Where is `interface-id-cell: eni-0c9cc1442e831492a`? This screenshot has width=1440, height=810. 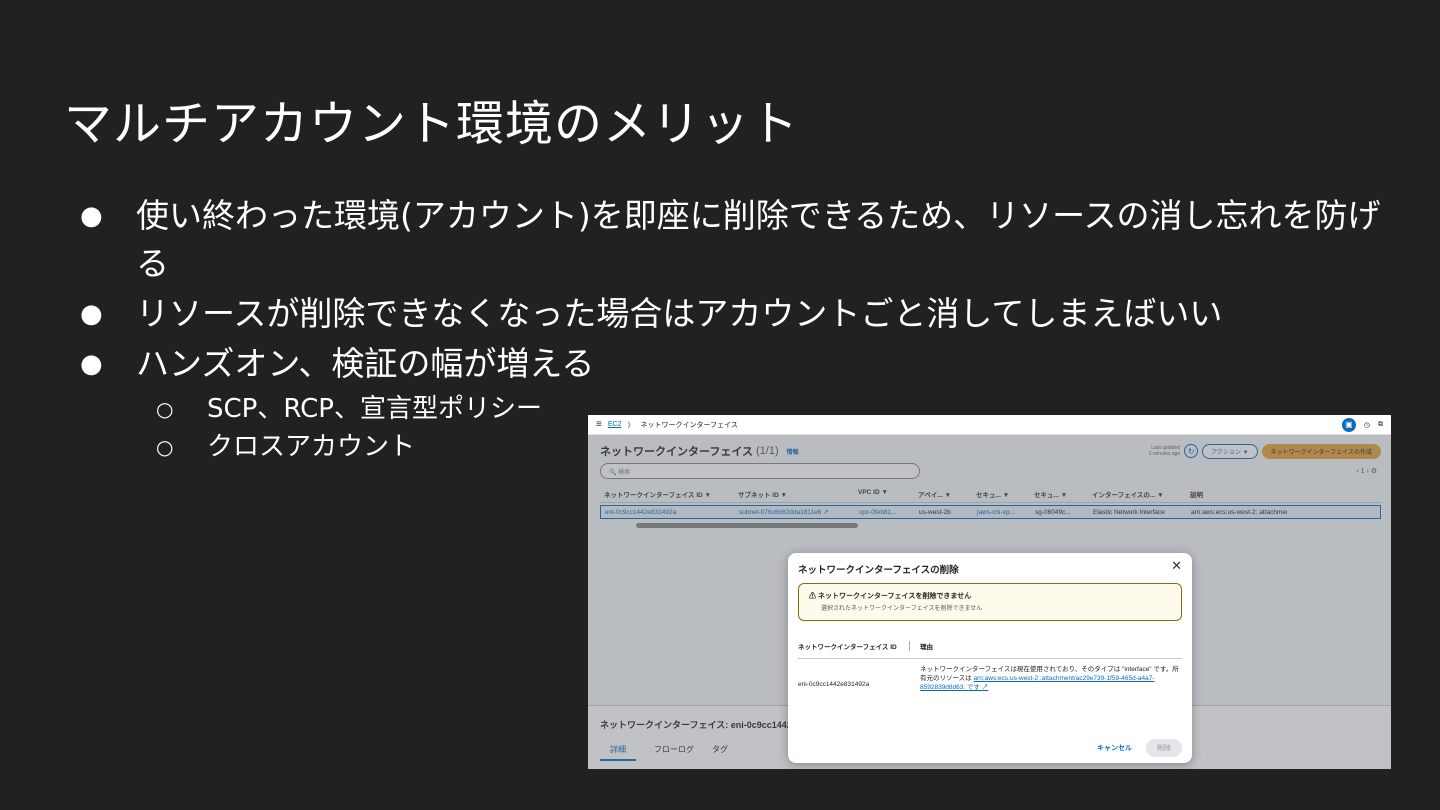 interface-id-cell: eni-0c9cc1442e831492a is located at coordinates (834, 684).